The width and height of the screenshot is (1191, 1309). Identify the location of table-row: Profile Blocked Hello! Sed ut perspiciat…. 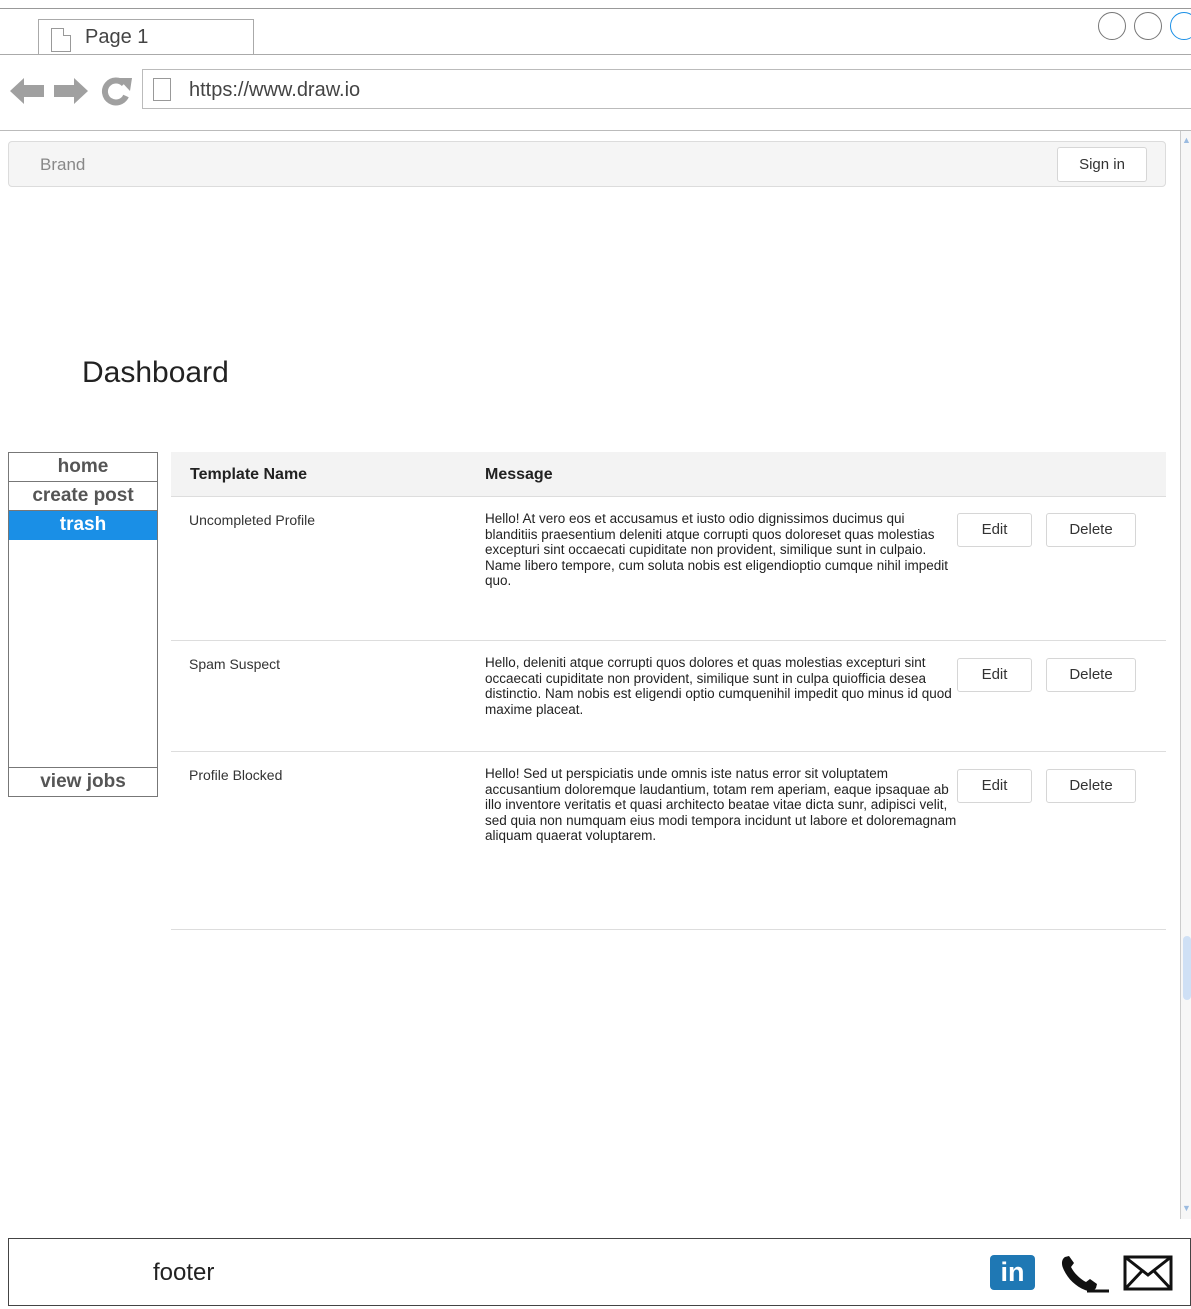
(668, 841).